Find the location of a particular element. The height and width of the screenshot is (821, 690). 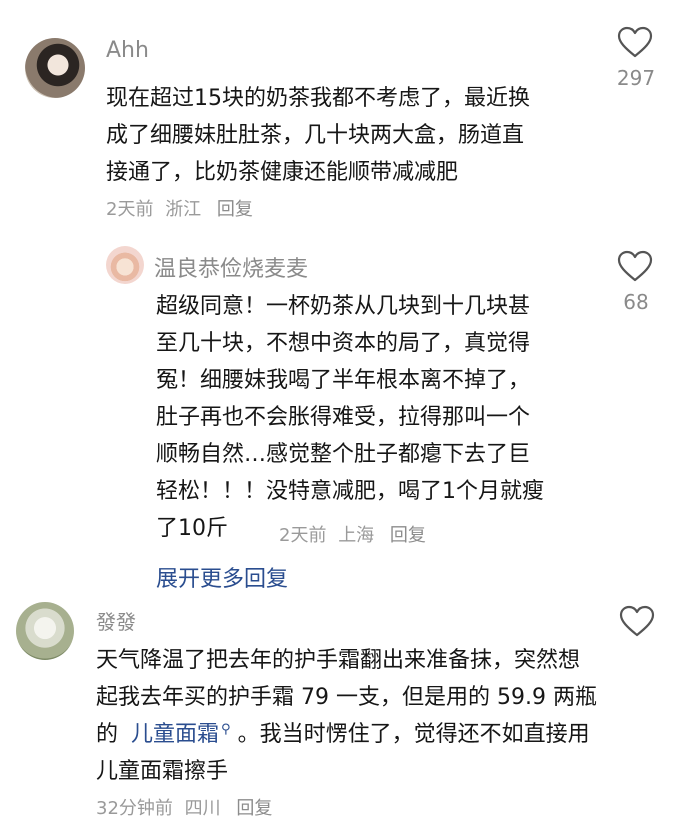

comment-location: 浙江 is located at coordinates (183, 209).